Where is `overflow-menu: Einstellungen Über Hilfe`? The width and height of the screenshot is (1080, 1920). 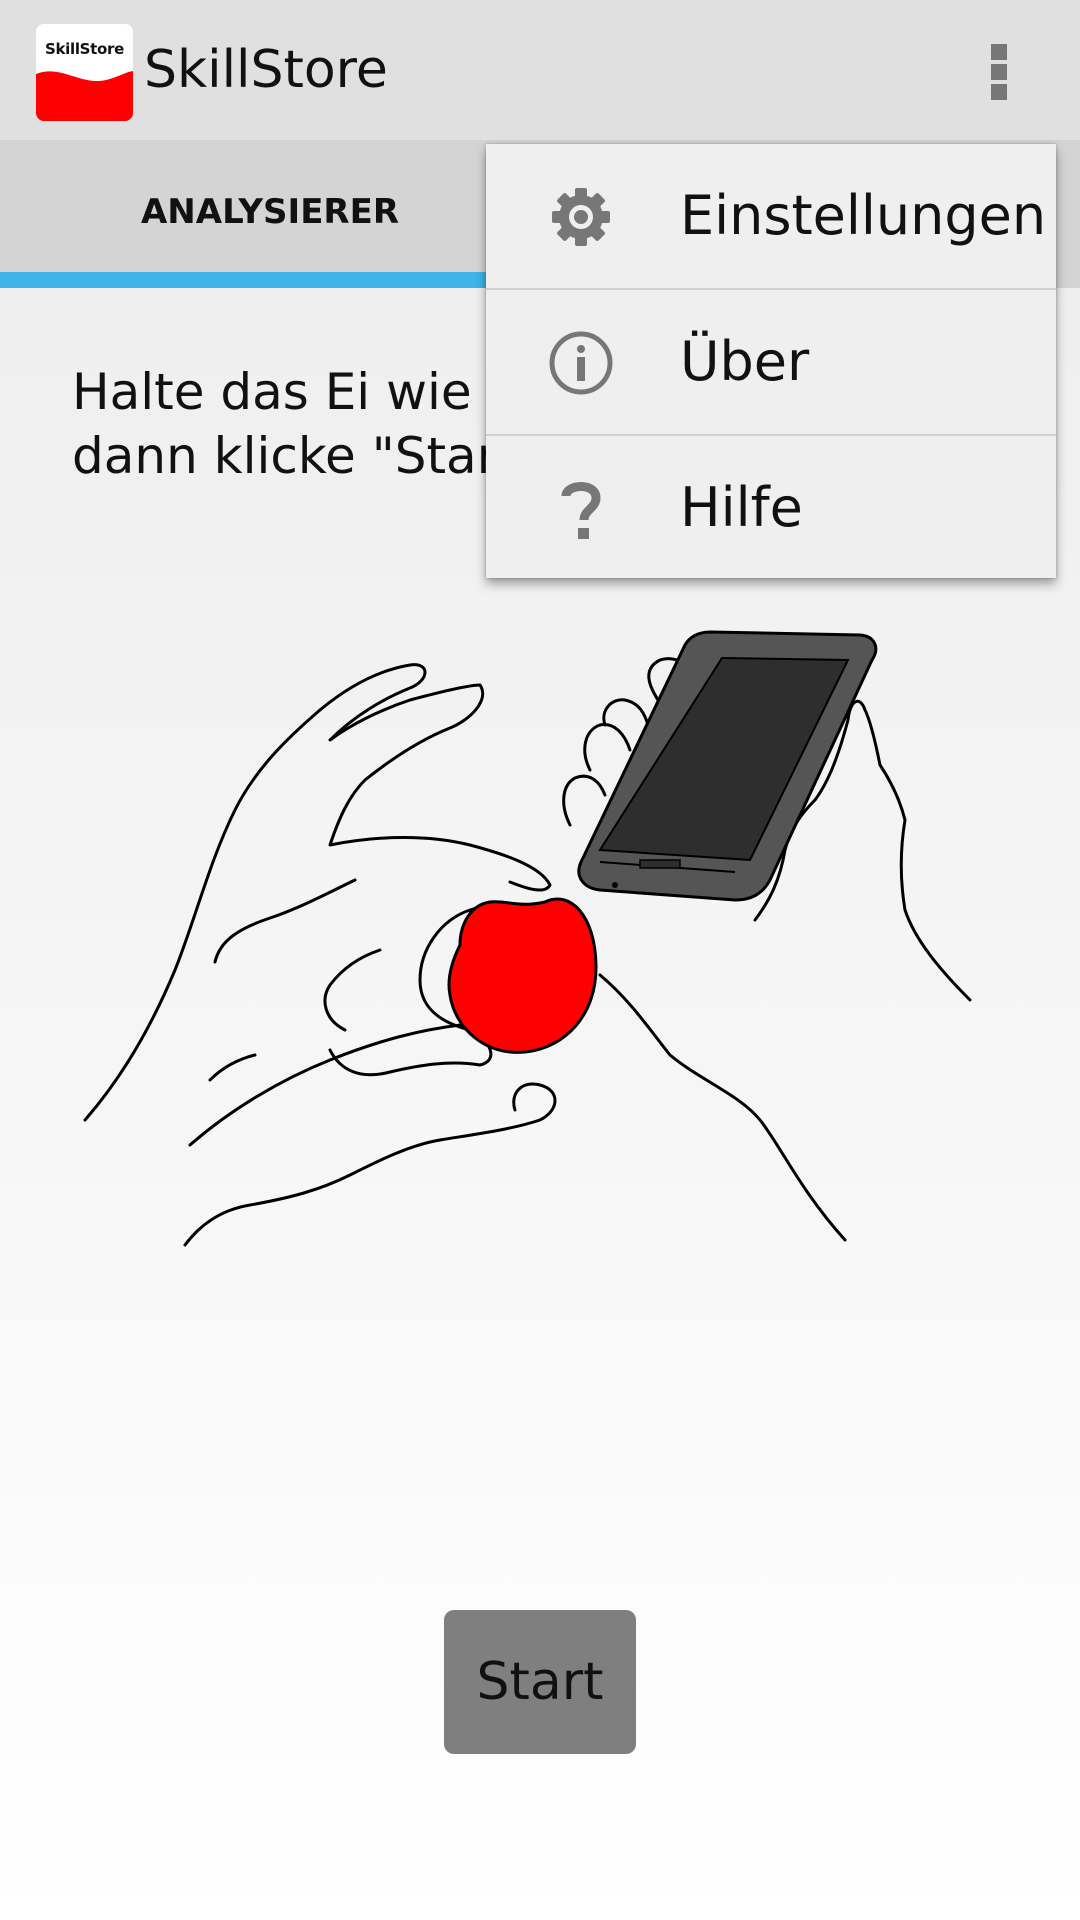
overflow-menu: Einstellungen Über Hilfe is located at coordinates (771, 361).